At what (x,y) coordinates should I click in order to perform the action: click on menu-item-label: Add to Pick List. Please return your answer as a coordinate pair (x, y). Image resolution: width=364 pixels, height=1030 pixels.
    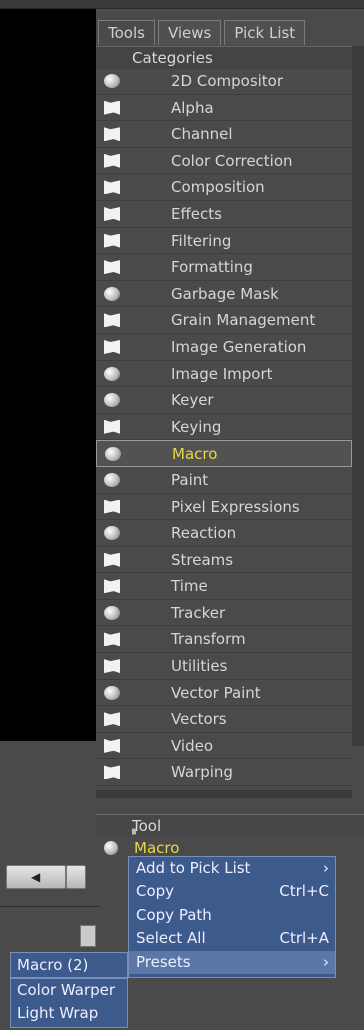
    Looking at the image, I should click on (193, 868).